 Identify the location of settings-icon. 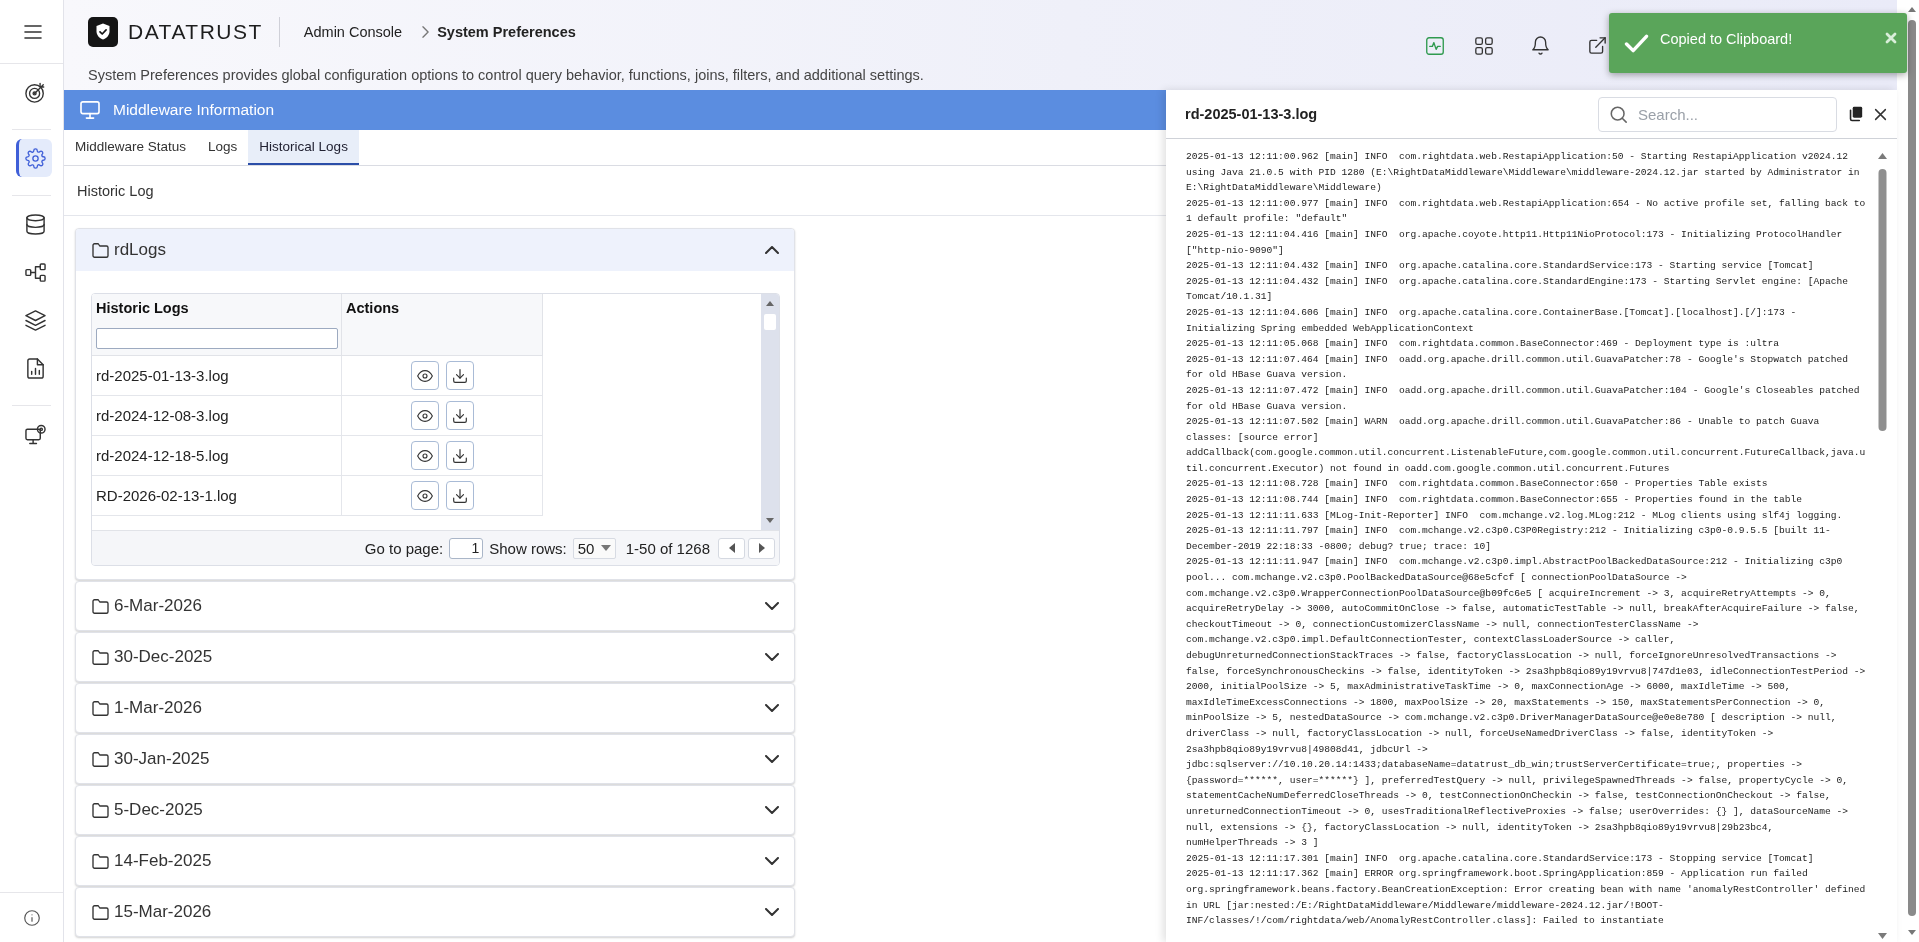
(35, 158).